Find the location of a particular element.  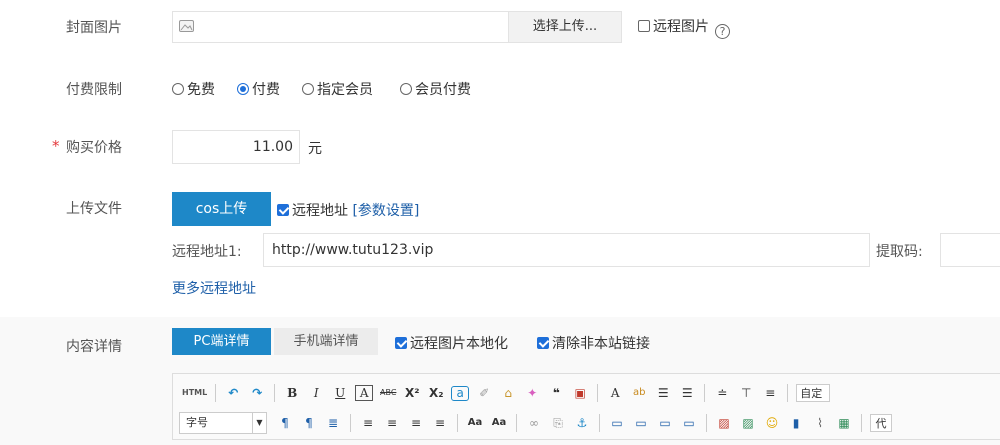

undo-icon: ↶ is located at coordinates (233, 393).